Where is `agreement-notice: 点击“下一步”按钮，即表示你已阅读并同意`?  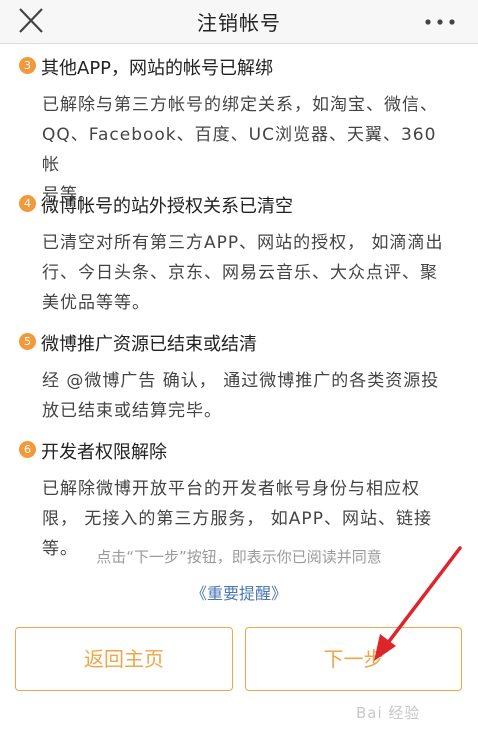
agreement-notice: 点击“下一步”按钮，即表示你已阅读并同意 is located at coordinates (239, 557).